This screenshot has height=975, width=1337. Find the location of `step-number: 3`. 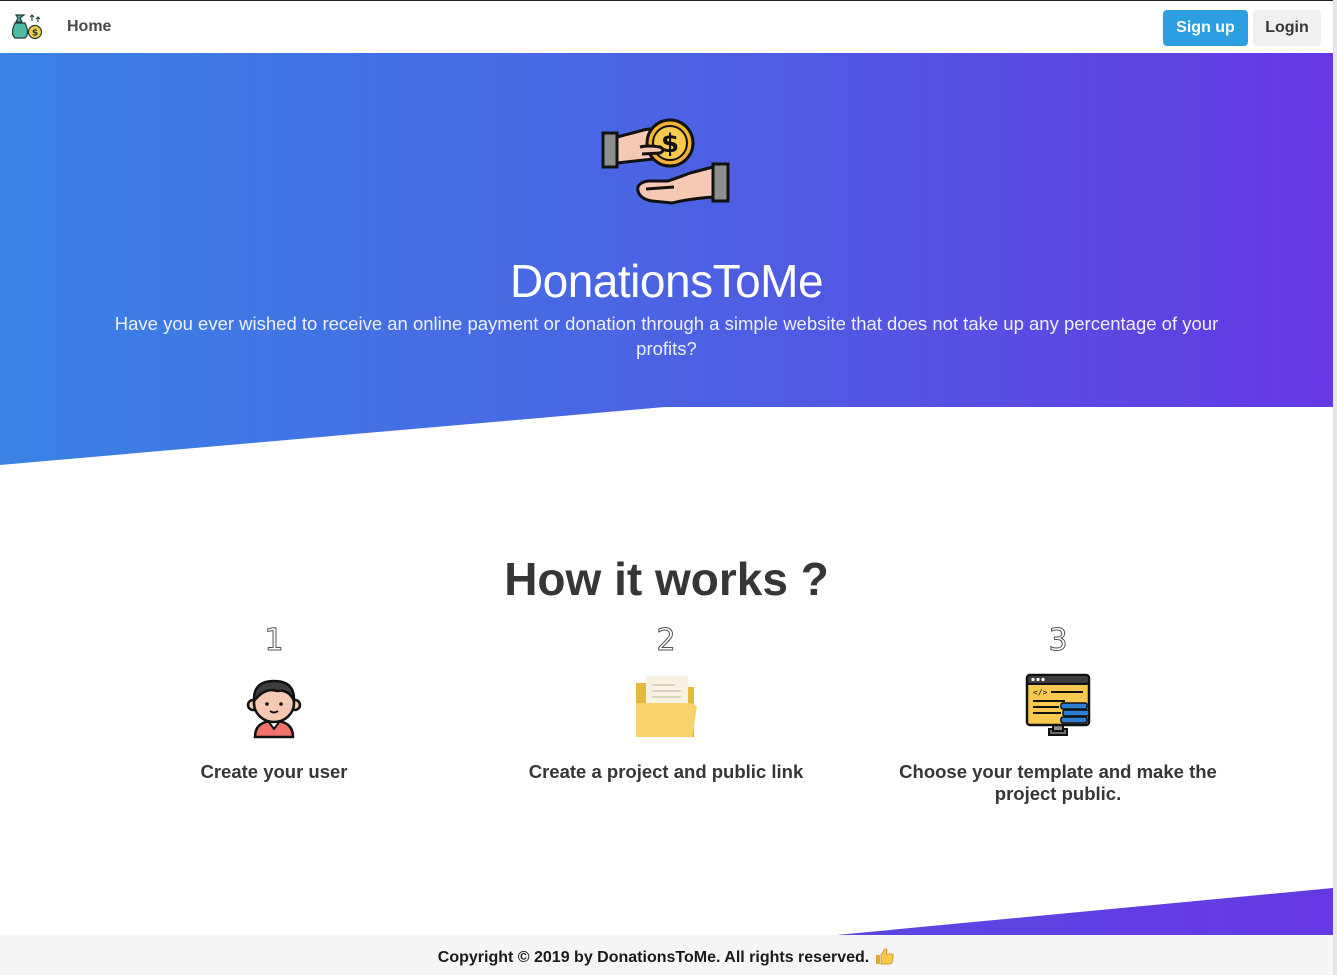

step-number: 3 is located at coordinates (1058, 640).